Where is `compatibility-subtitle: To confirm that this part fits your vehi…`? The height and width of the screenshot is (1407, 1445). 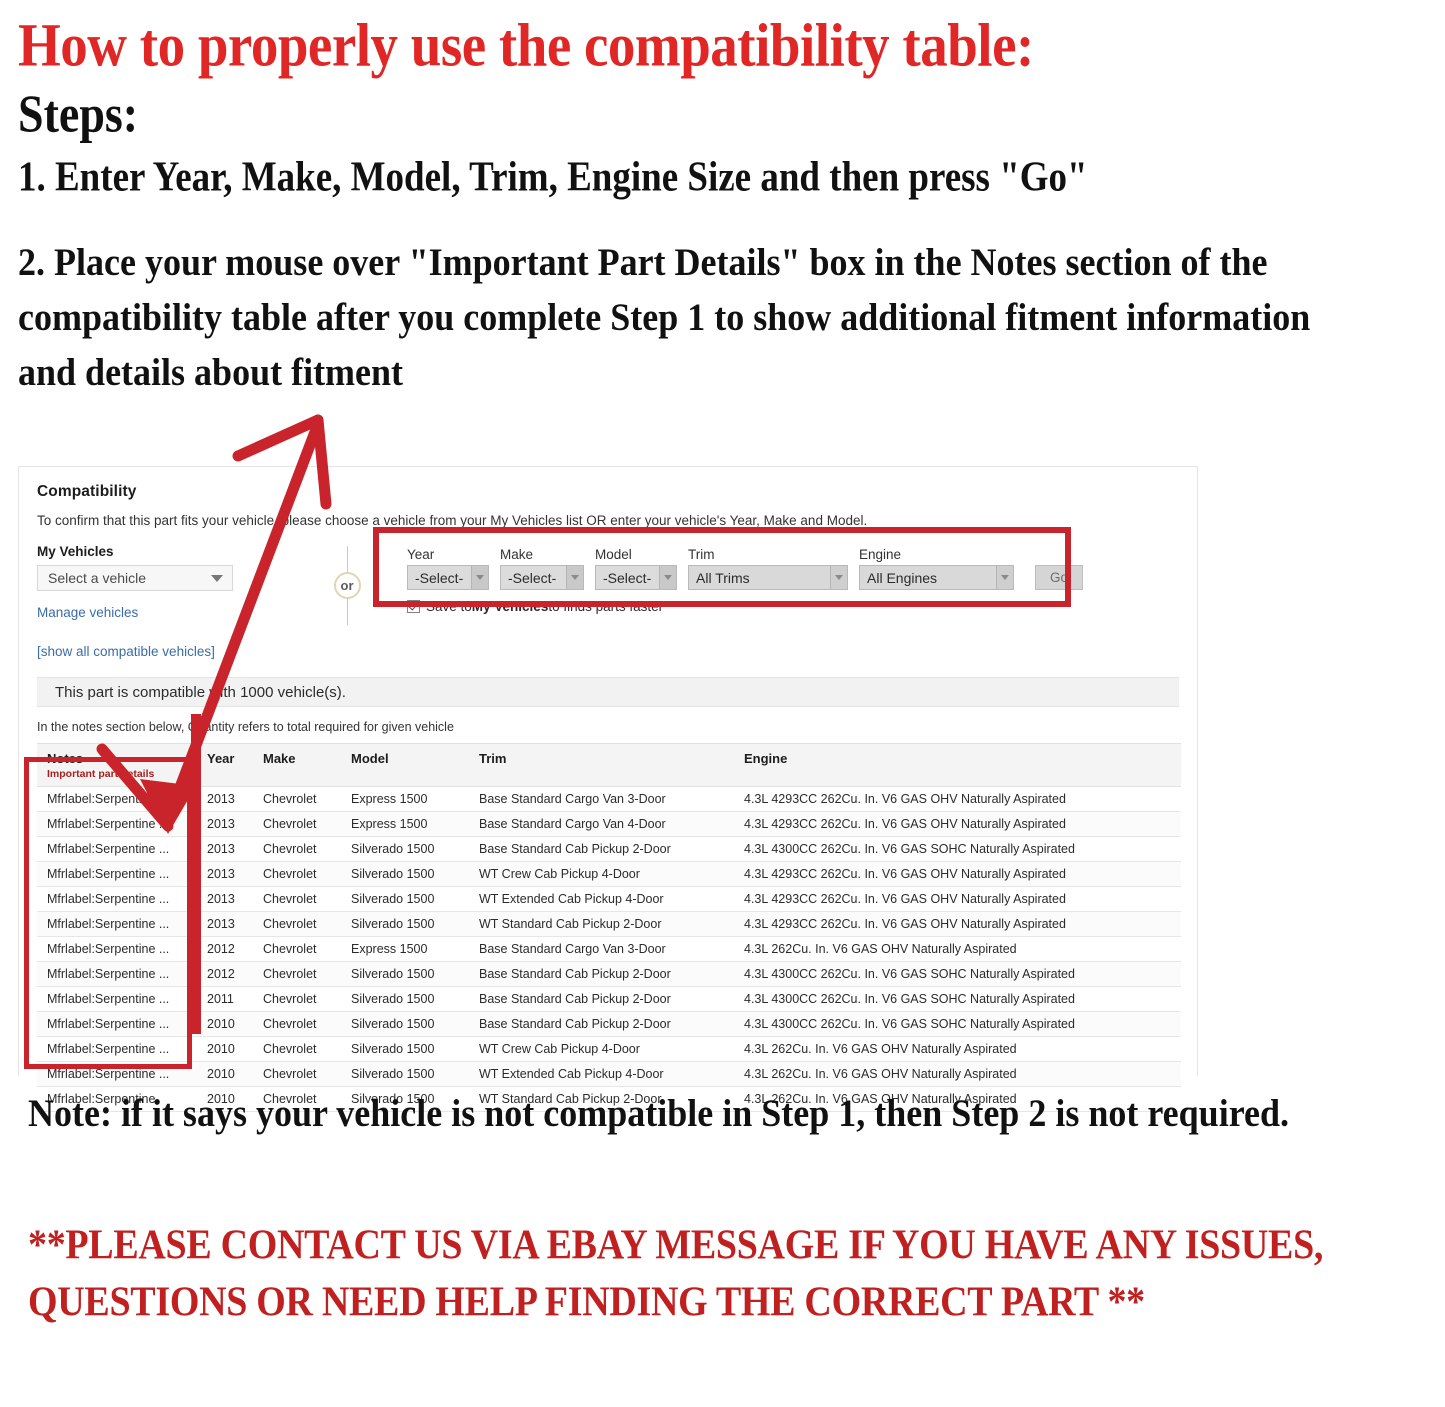 compatibility-subtitle: To confirm that this part fits your vehi… is located at coordinates (452, 520).